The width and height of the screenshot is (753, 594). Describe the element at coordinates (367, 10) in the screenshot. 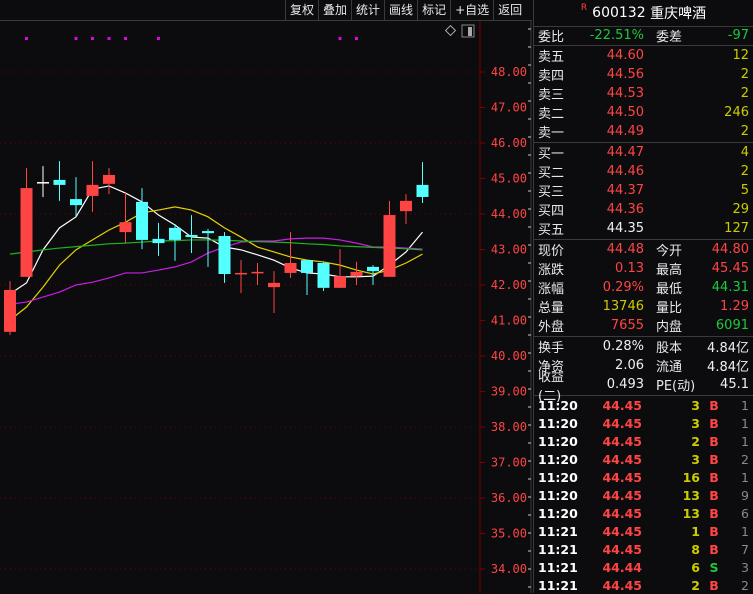

I see `toolbar-button-2: 统计` at that location.